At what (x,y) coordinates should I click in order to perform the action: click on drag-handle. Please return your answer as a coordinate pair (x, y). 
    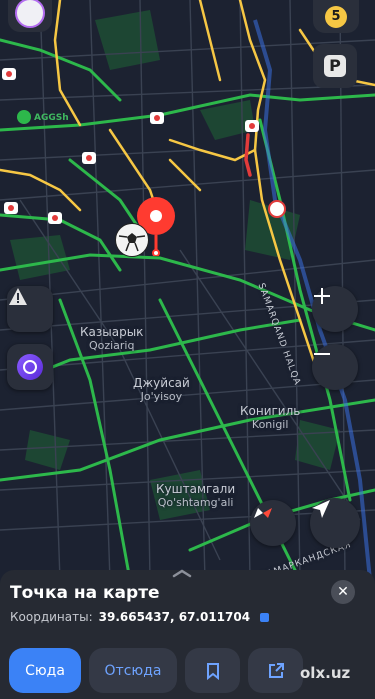
    Looking at the image, I should click on (182, 571).